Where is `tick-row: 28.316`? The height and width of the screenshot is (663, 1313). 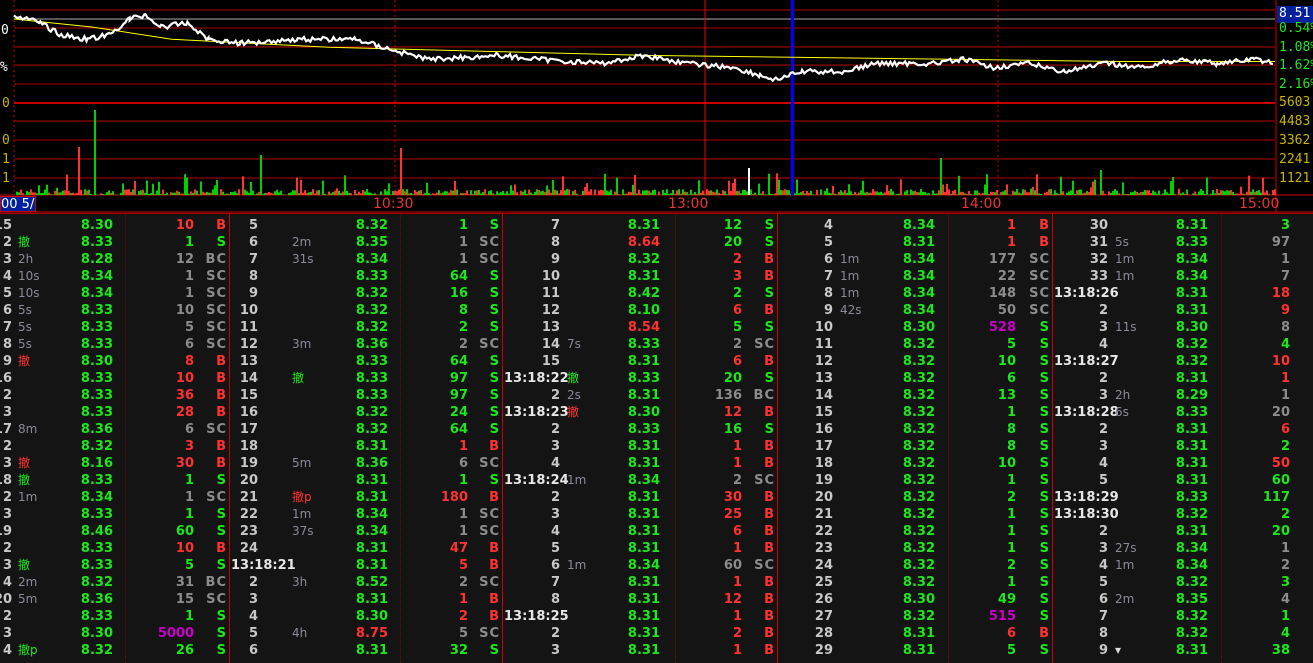
tick-row: 28.316 is located at coordinates (656, 429).